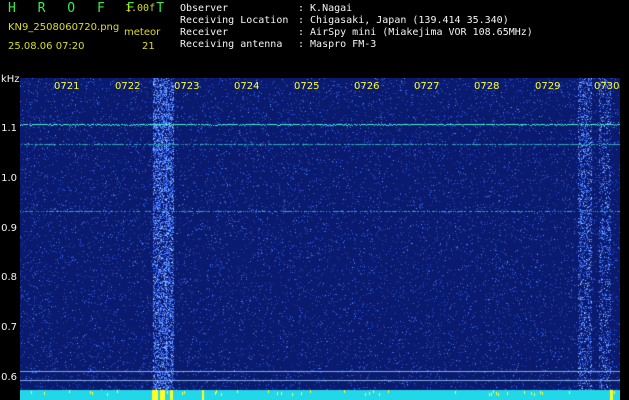 This screenshot has height=400, width=629. Describe the element at coordinates (548, 86) in the screenshot. I see `x-tick-label: 0729` at that location.